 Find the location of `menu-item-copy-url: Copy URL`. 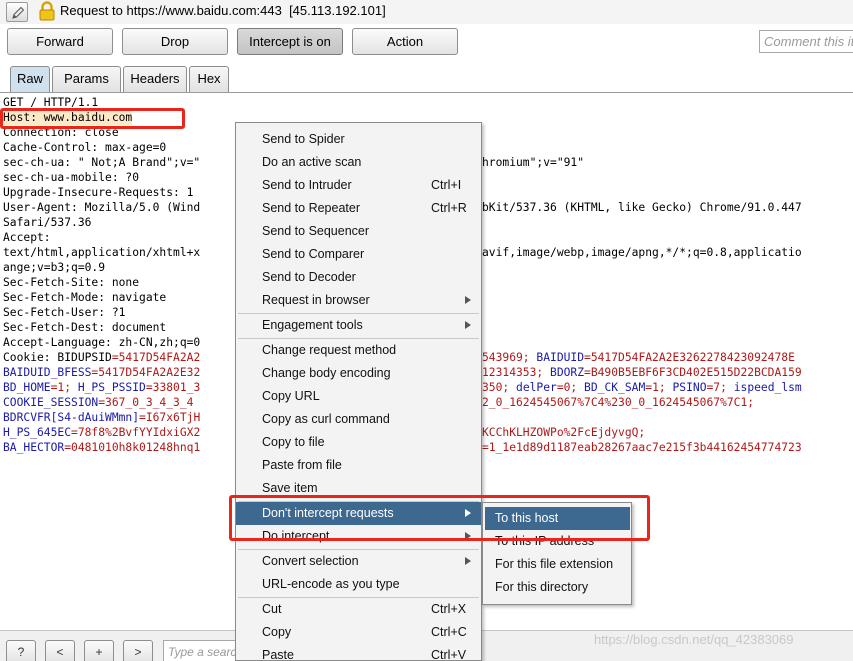

menu-item-copy-url: Copy URL is located at coordinates (358, 396).